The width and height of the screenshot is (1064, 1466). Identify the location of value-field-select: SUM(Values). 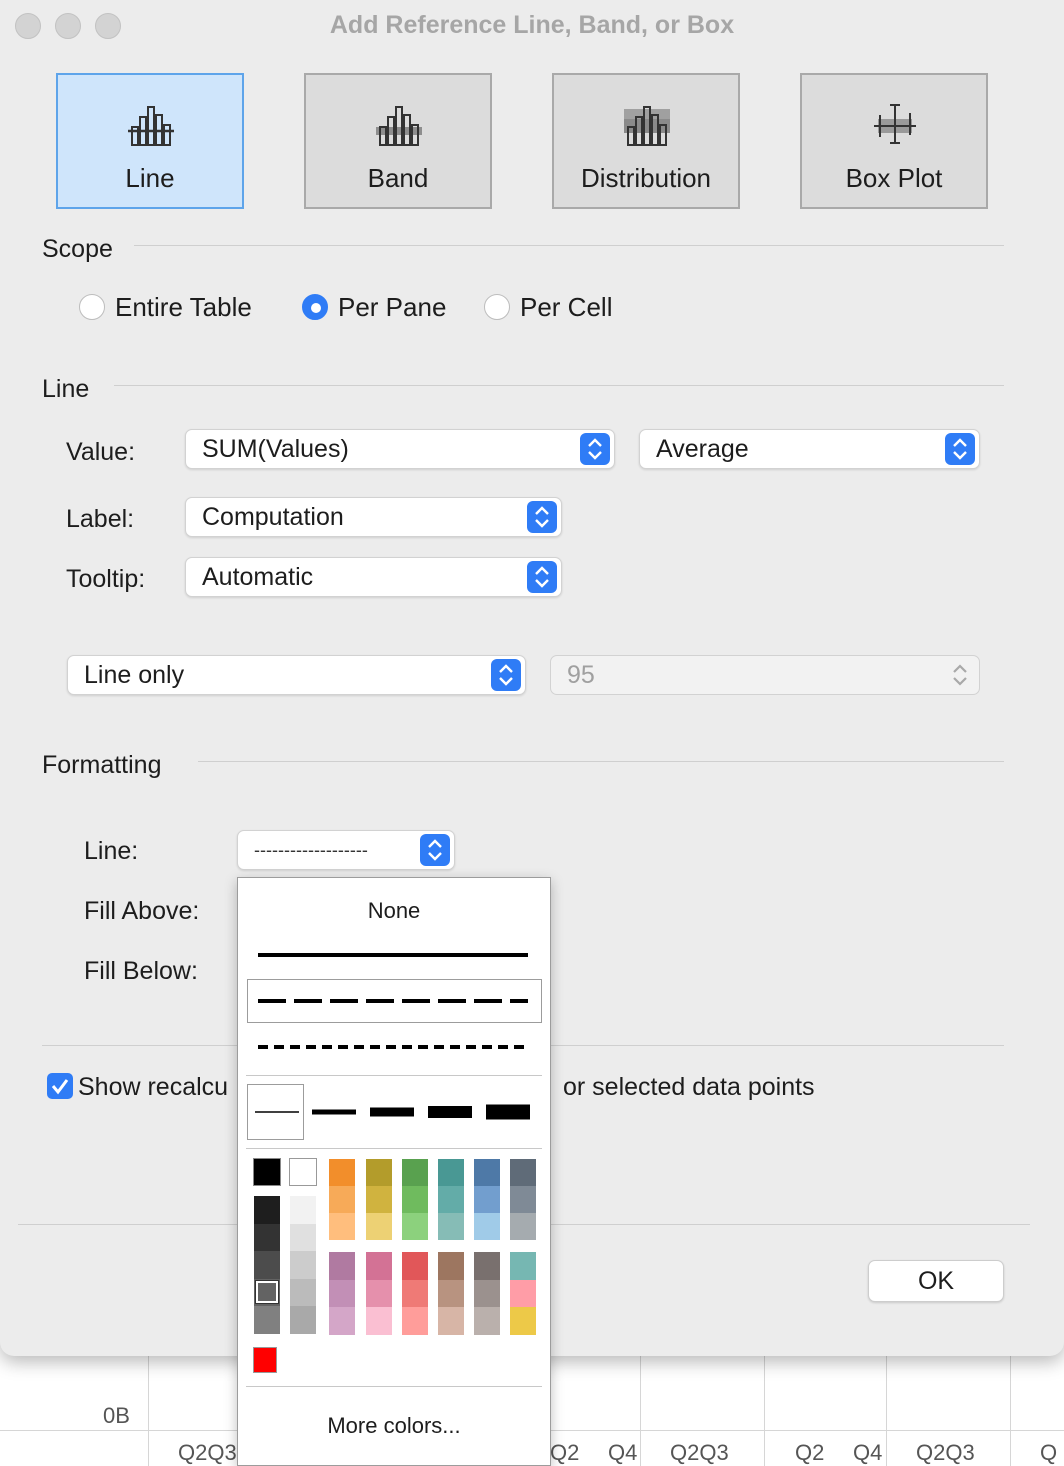
(400, 449).